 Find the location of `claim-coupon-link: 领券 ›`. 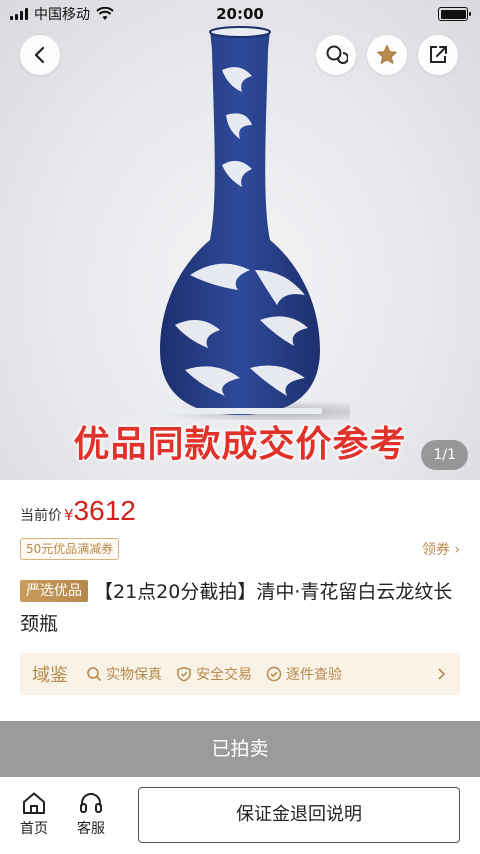

claim-coupon-link: 领券 › is located at coordinates (441, 549).